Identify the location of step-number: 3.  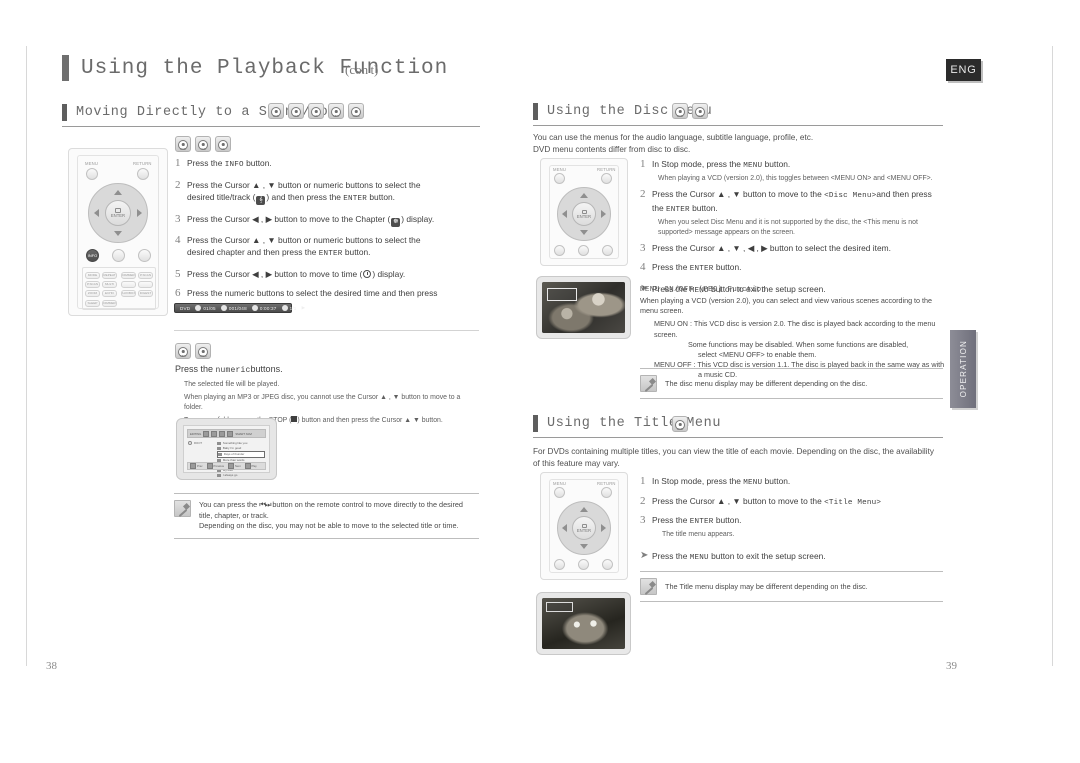
(643, 247).